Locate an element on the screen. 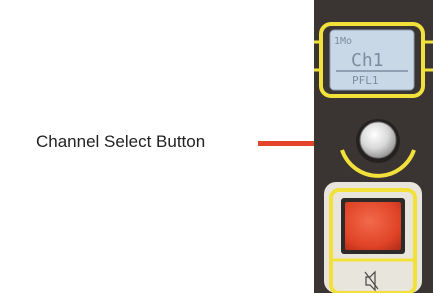 The width and height of the screenshot is (433, 293). lcd-channel-text: Ch1 is located at coordinates (367, 60).